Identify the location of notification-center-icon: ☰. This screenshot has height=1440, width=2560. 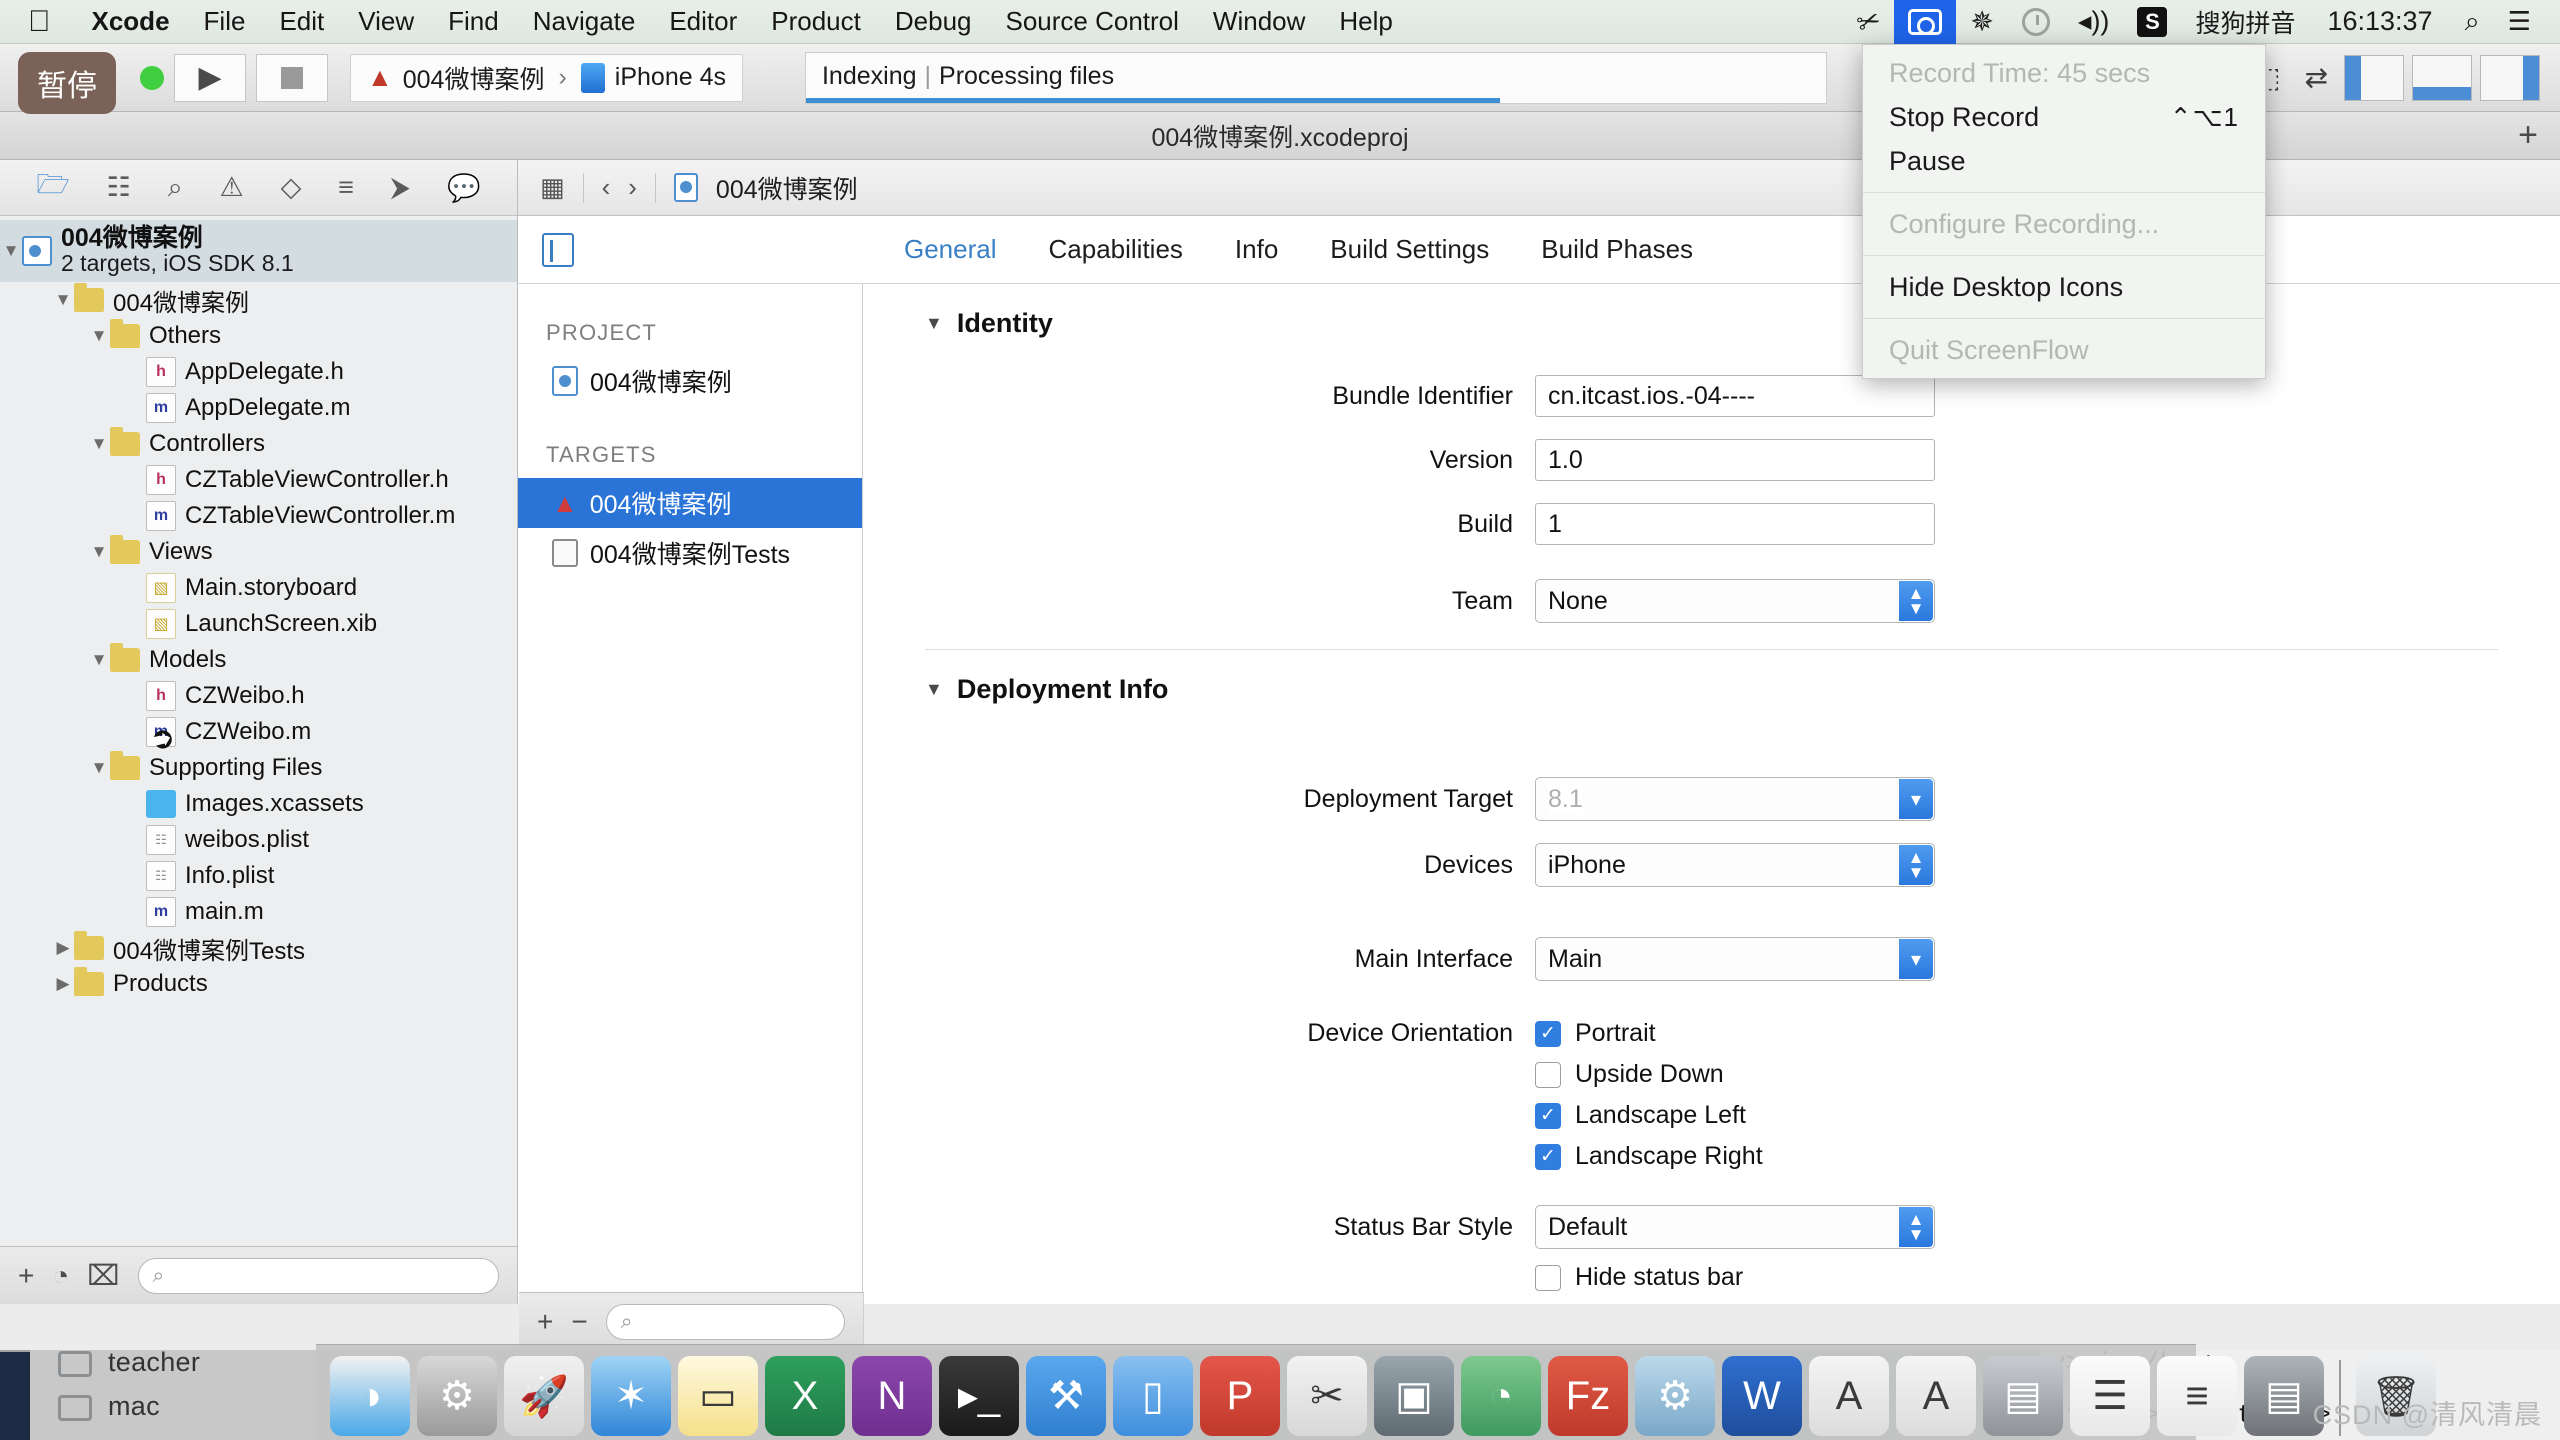
(2519, 22).